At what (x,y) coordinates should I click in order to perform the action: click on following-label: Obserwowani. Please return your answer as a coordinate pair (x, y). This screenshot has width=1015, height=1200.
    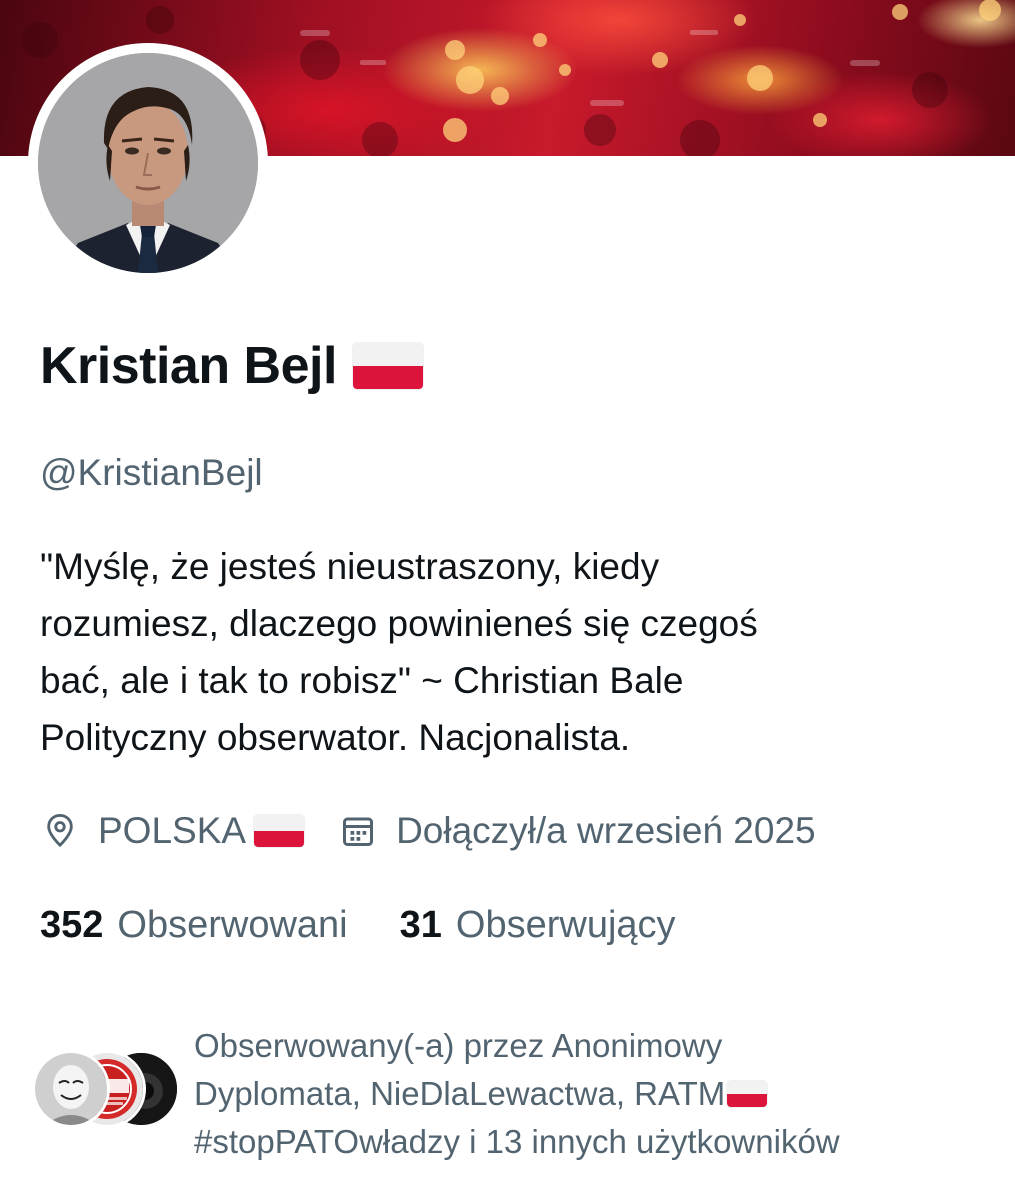
    Looking at the image, I should click on (232, 924).